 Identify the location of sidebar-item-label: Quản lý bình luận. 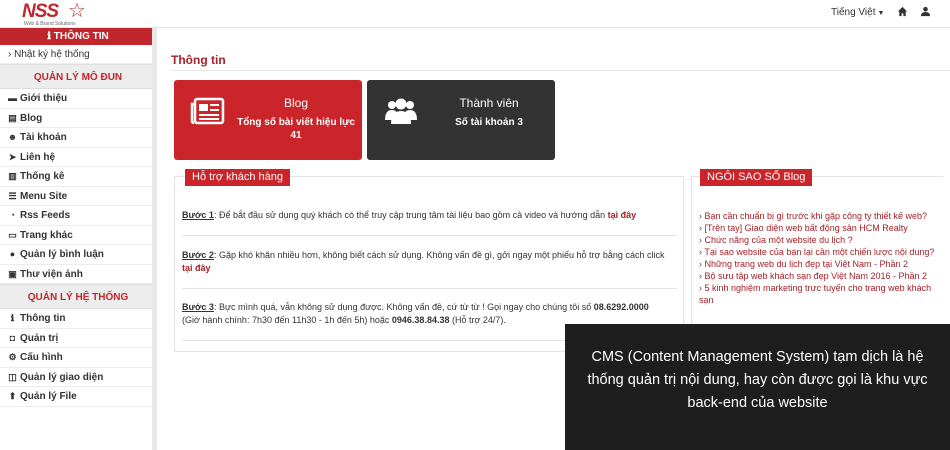
(62, 254).